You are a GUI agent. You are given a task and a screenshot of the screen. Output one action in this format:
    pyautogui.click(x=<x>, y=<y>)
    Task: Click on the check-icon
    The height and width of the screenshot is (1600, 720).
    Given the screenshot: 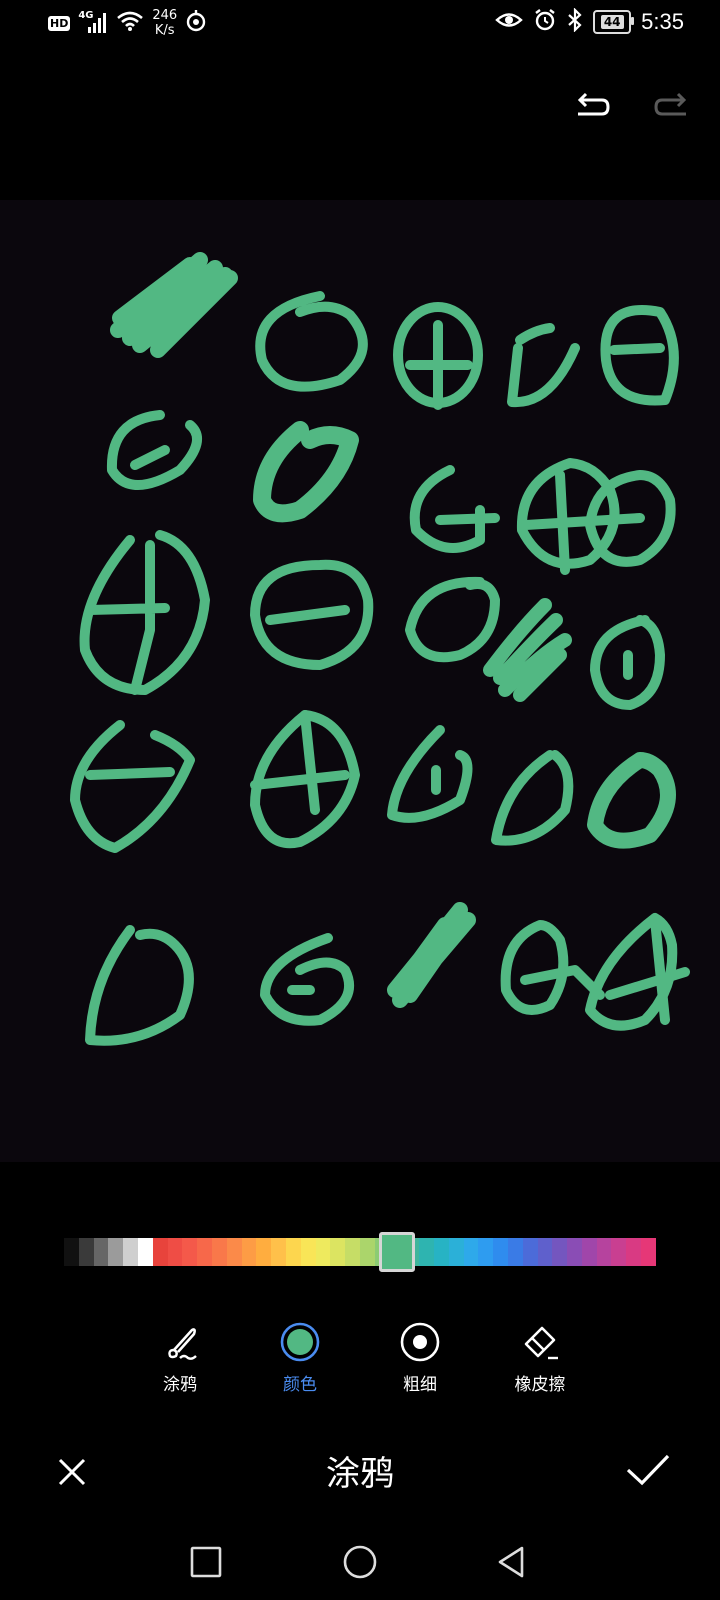 What is the action you would take?
    pyautogui.click(x=648, y=1470)
    